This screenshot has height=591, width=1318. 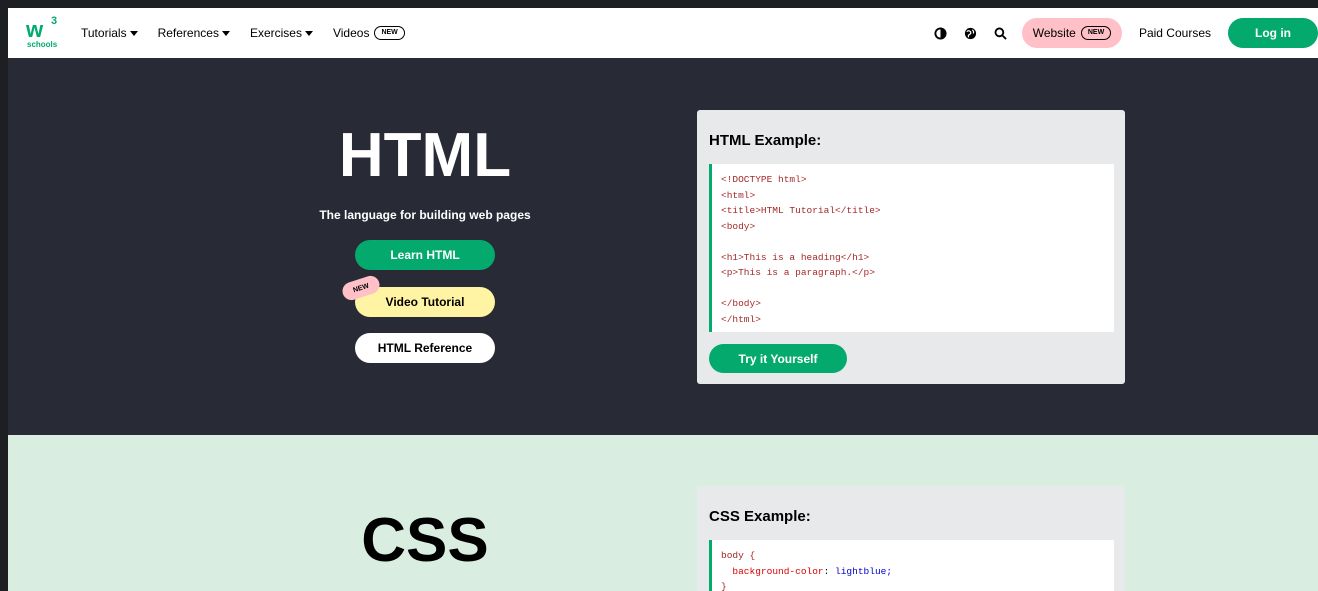 What do you see at coordinates (42, 44) in the screenshot?
I see `logo-subtext: schools` at bounding box center [42, 44].